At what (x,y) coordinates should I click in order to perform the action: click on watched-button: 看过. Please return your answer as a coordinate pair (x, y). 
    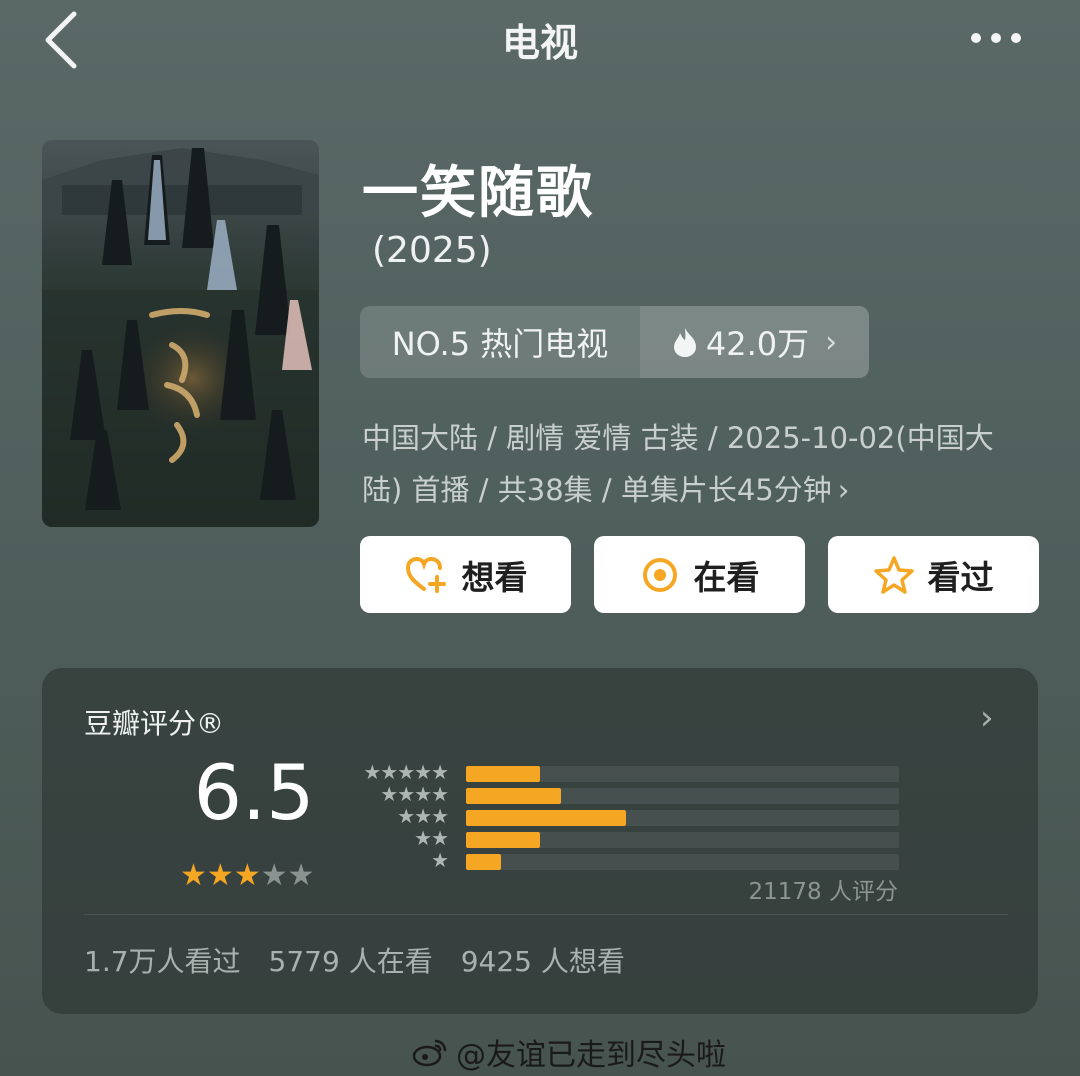
    Looking at the image, I should click on (933, 574).